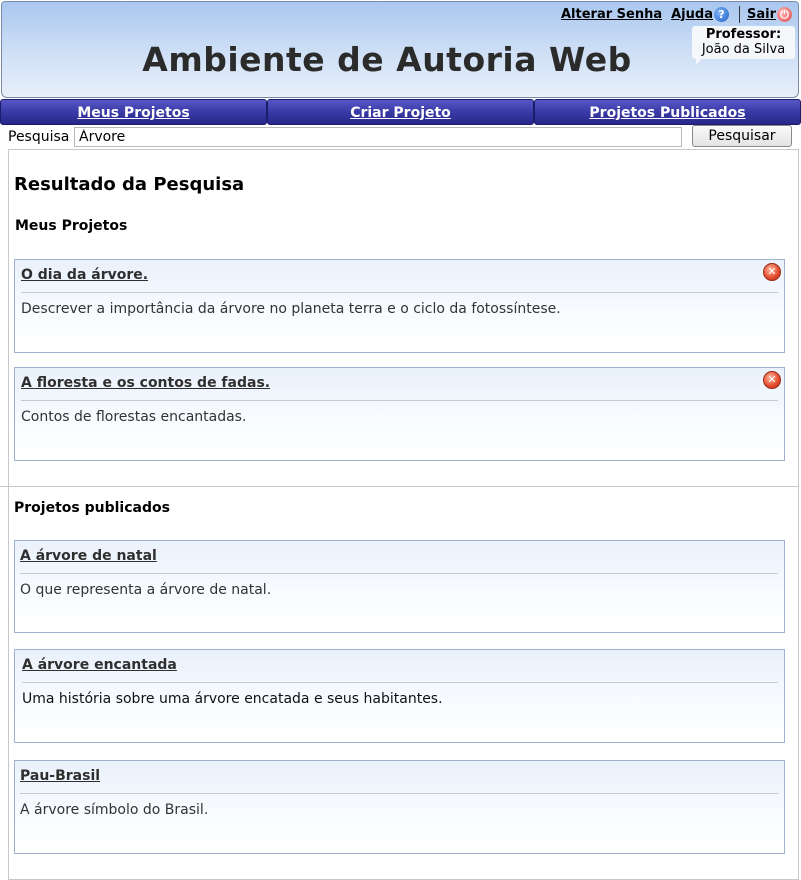  Describe the element at coordinates (88, 556) in the screenshot. I see `project-title-link: A árvore de natal` at that location.